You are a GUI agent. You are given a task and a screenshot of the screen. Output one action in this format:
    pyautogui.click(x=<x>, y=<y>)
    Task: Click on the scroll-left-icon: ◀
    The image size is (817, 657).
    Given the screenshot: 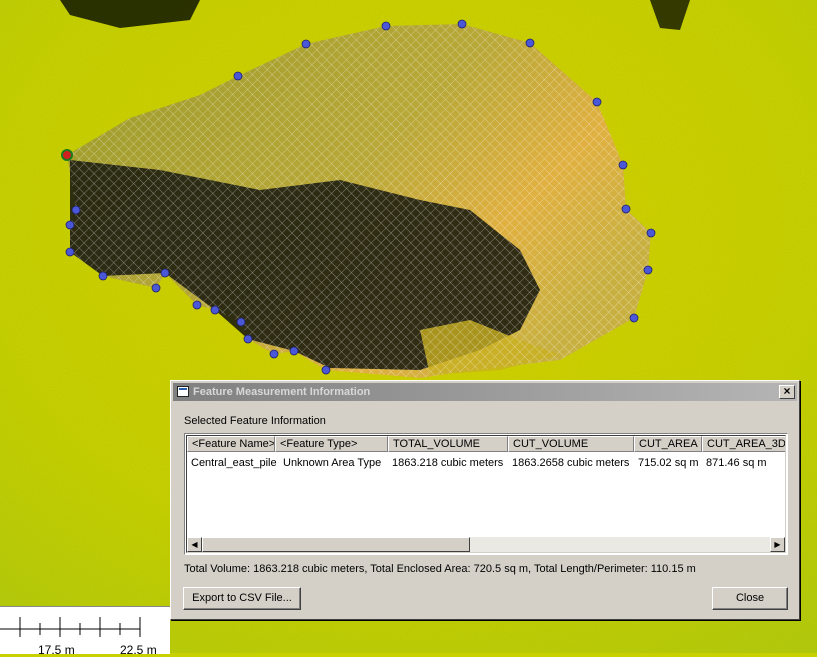 What is the action you would take?
    pyautogui.click(x=194, y=544)
    